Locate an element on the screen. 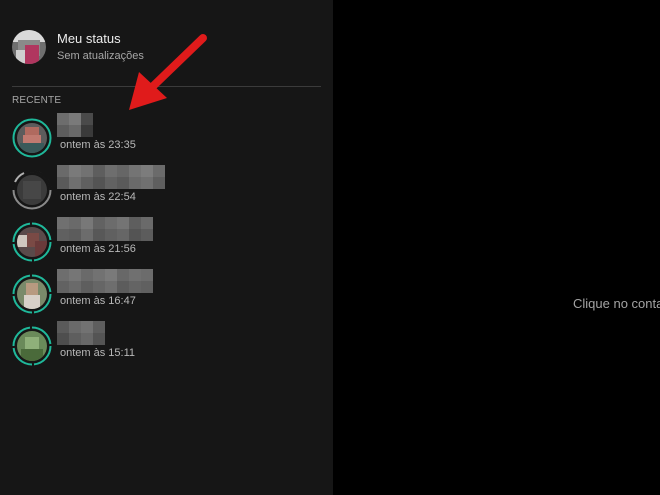  status-time: ontem às 15:11 is located at coordinates (98, 353).